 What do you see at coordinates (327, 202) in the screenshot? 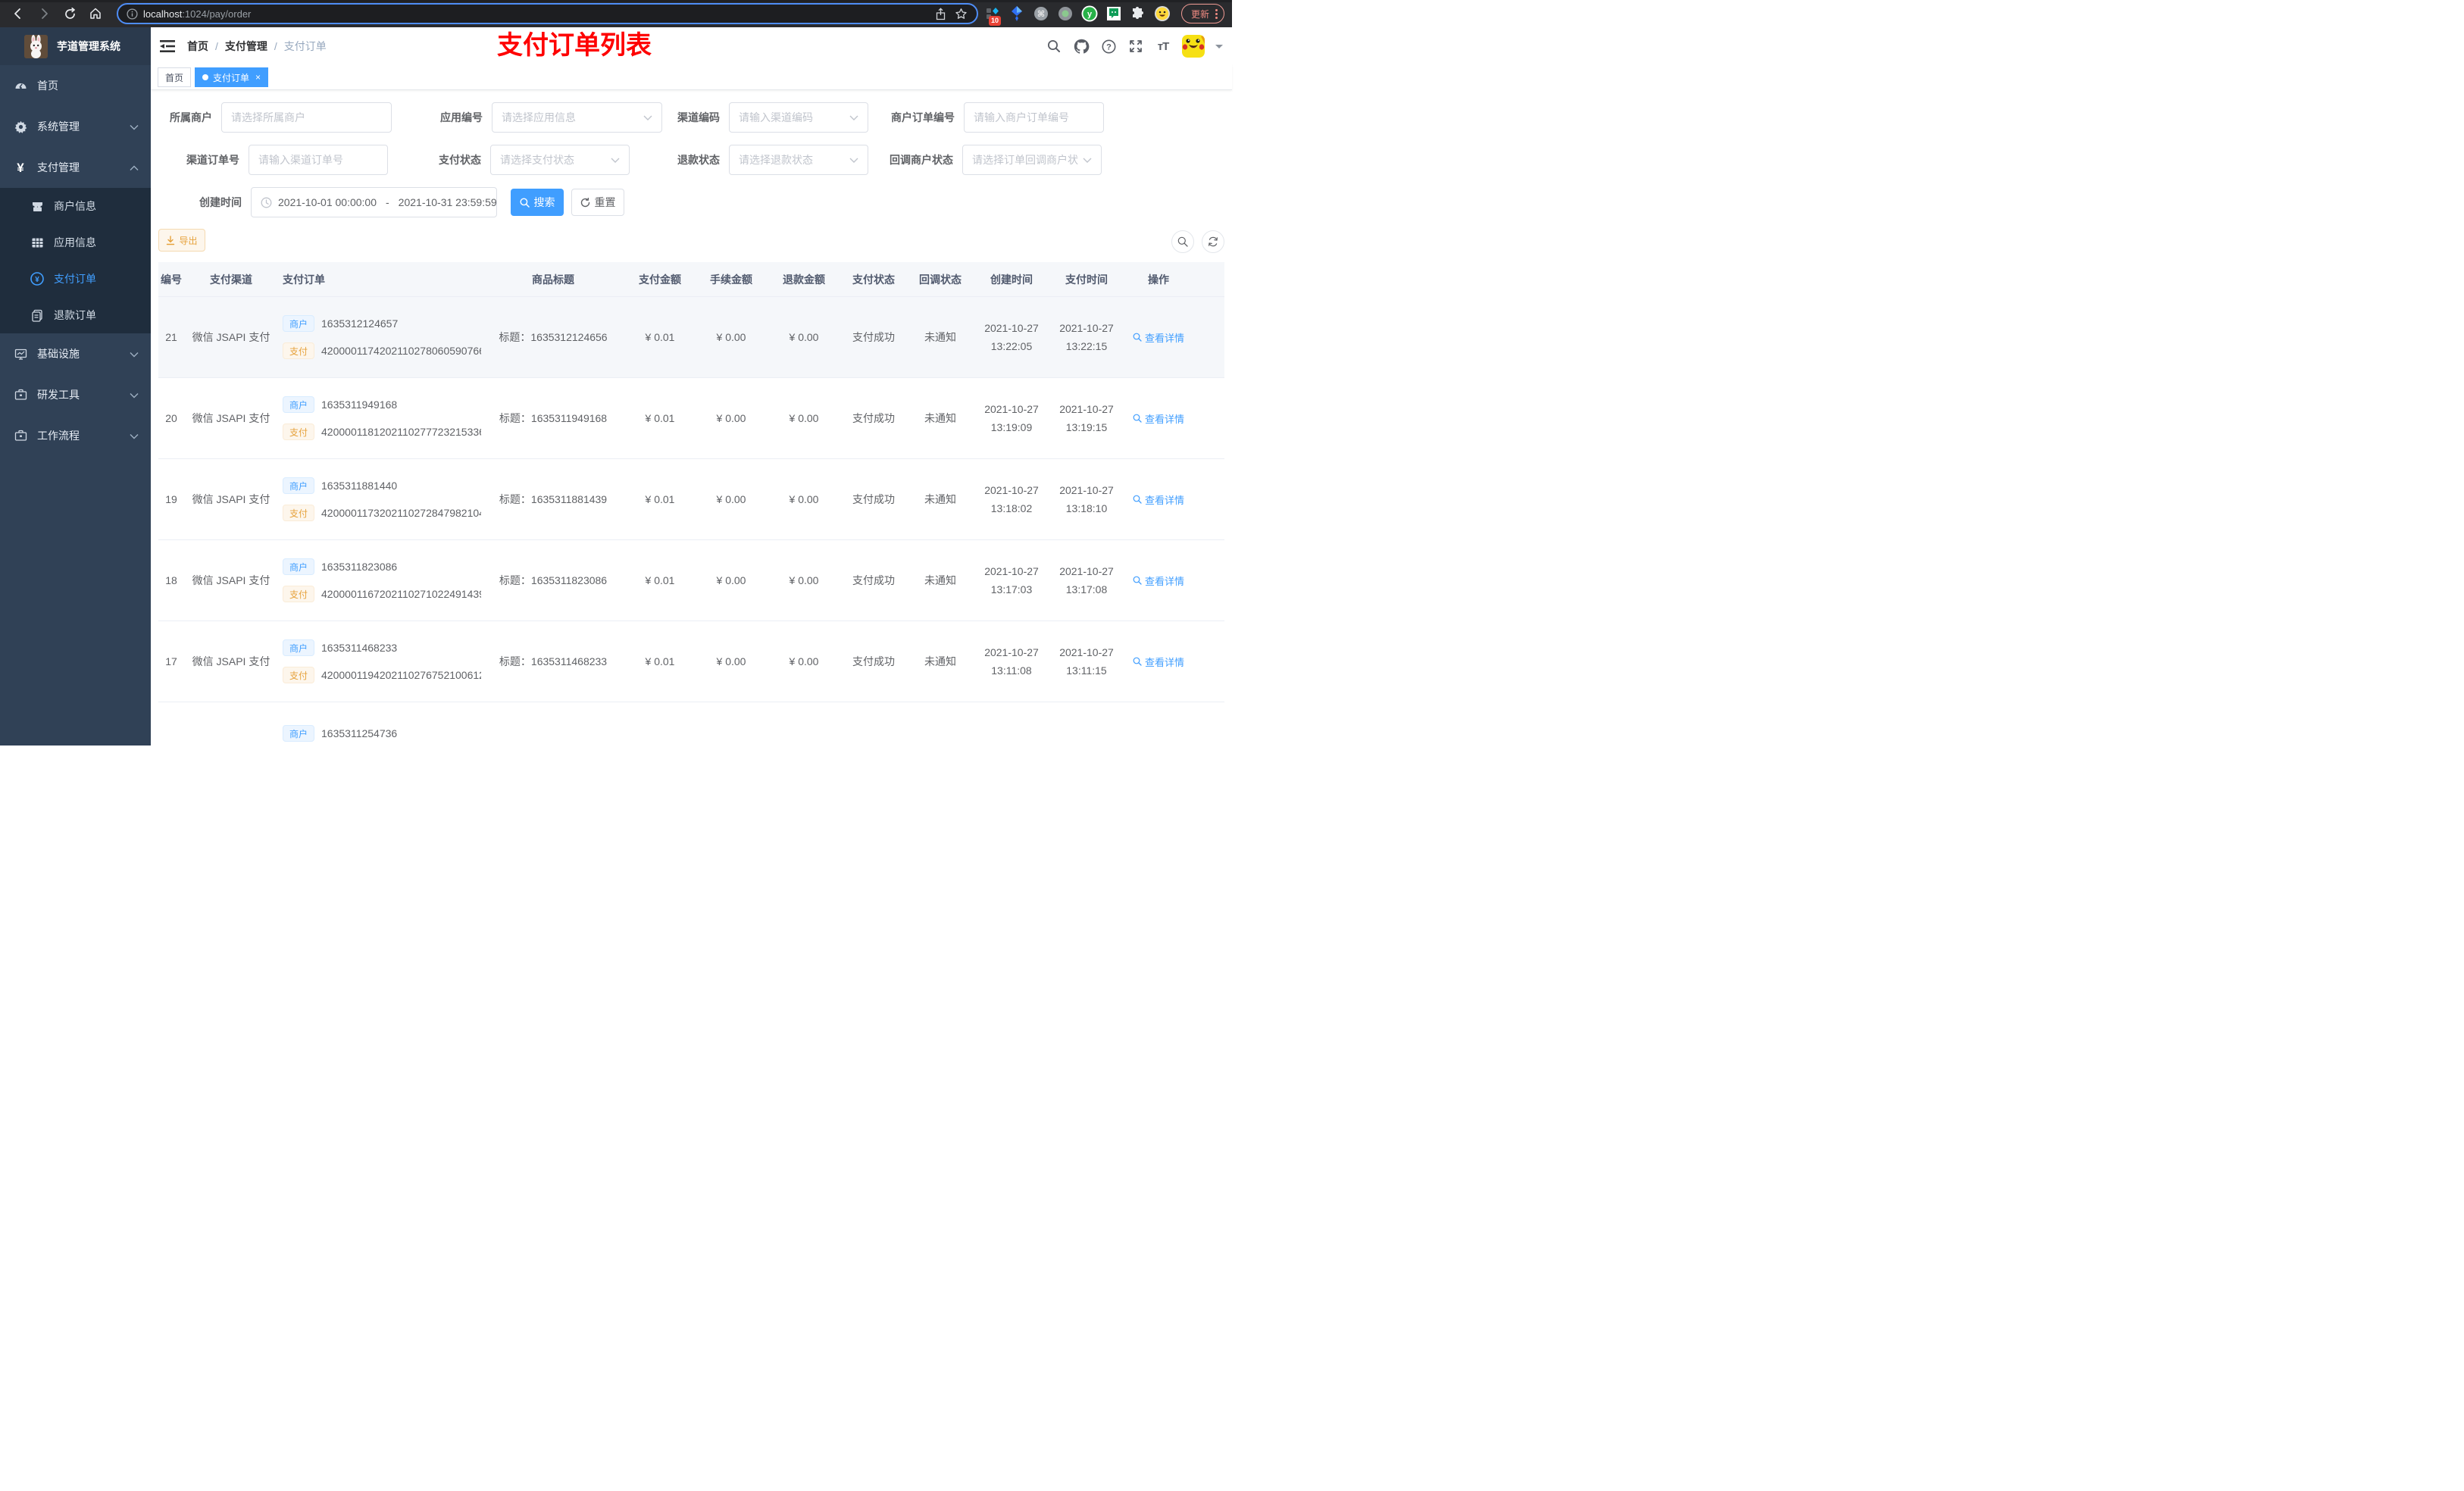
I see `date-start: 2021-10-01 00:00:00` at bounding box center [327, 202].